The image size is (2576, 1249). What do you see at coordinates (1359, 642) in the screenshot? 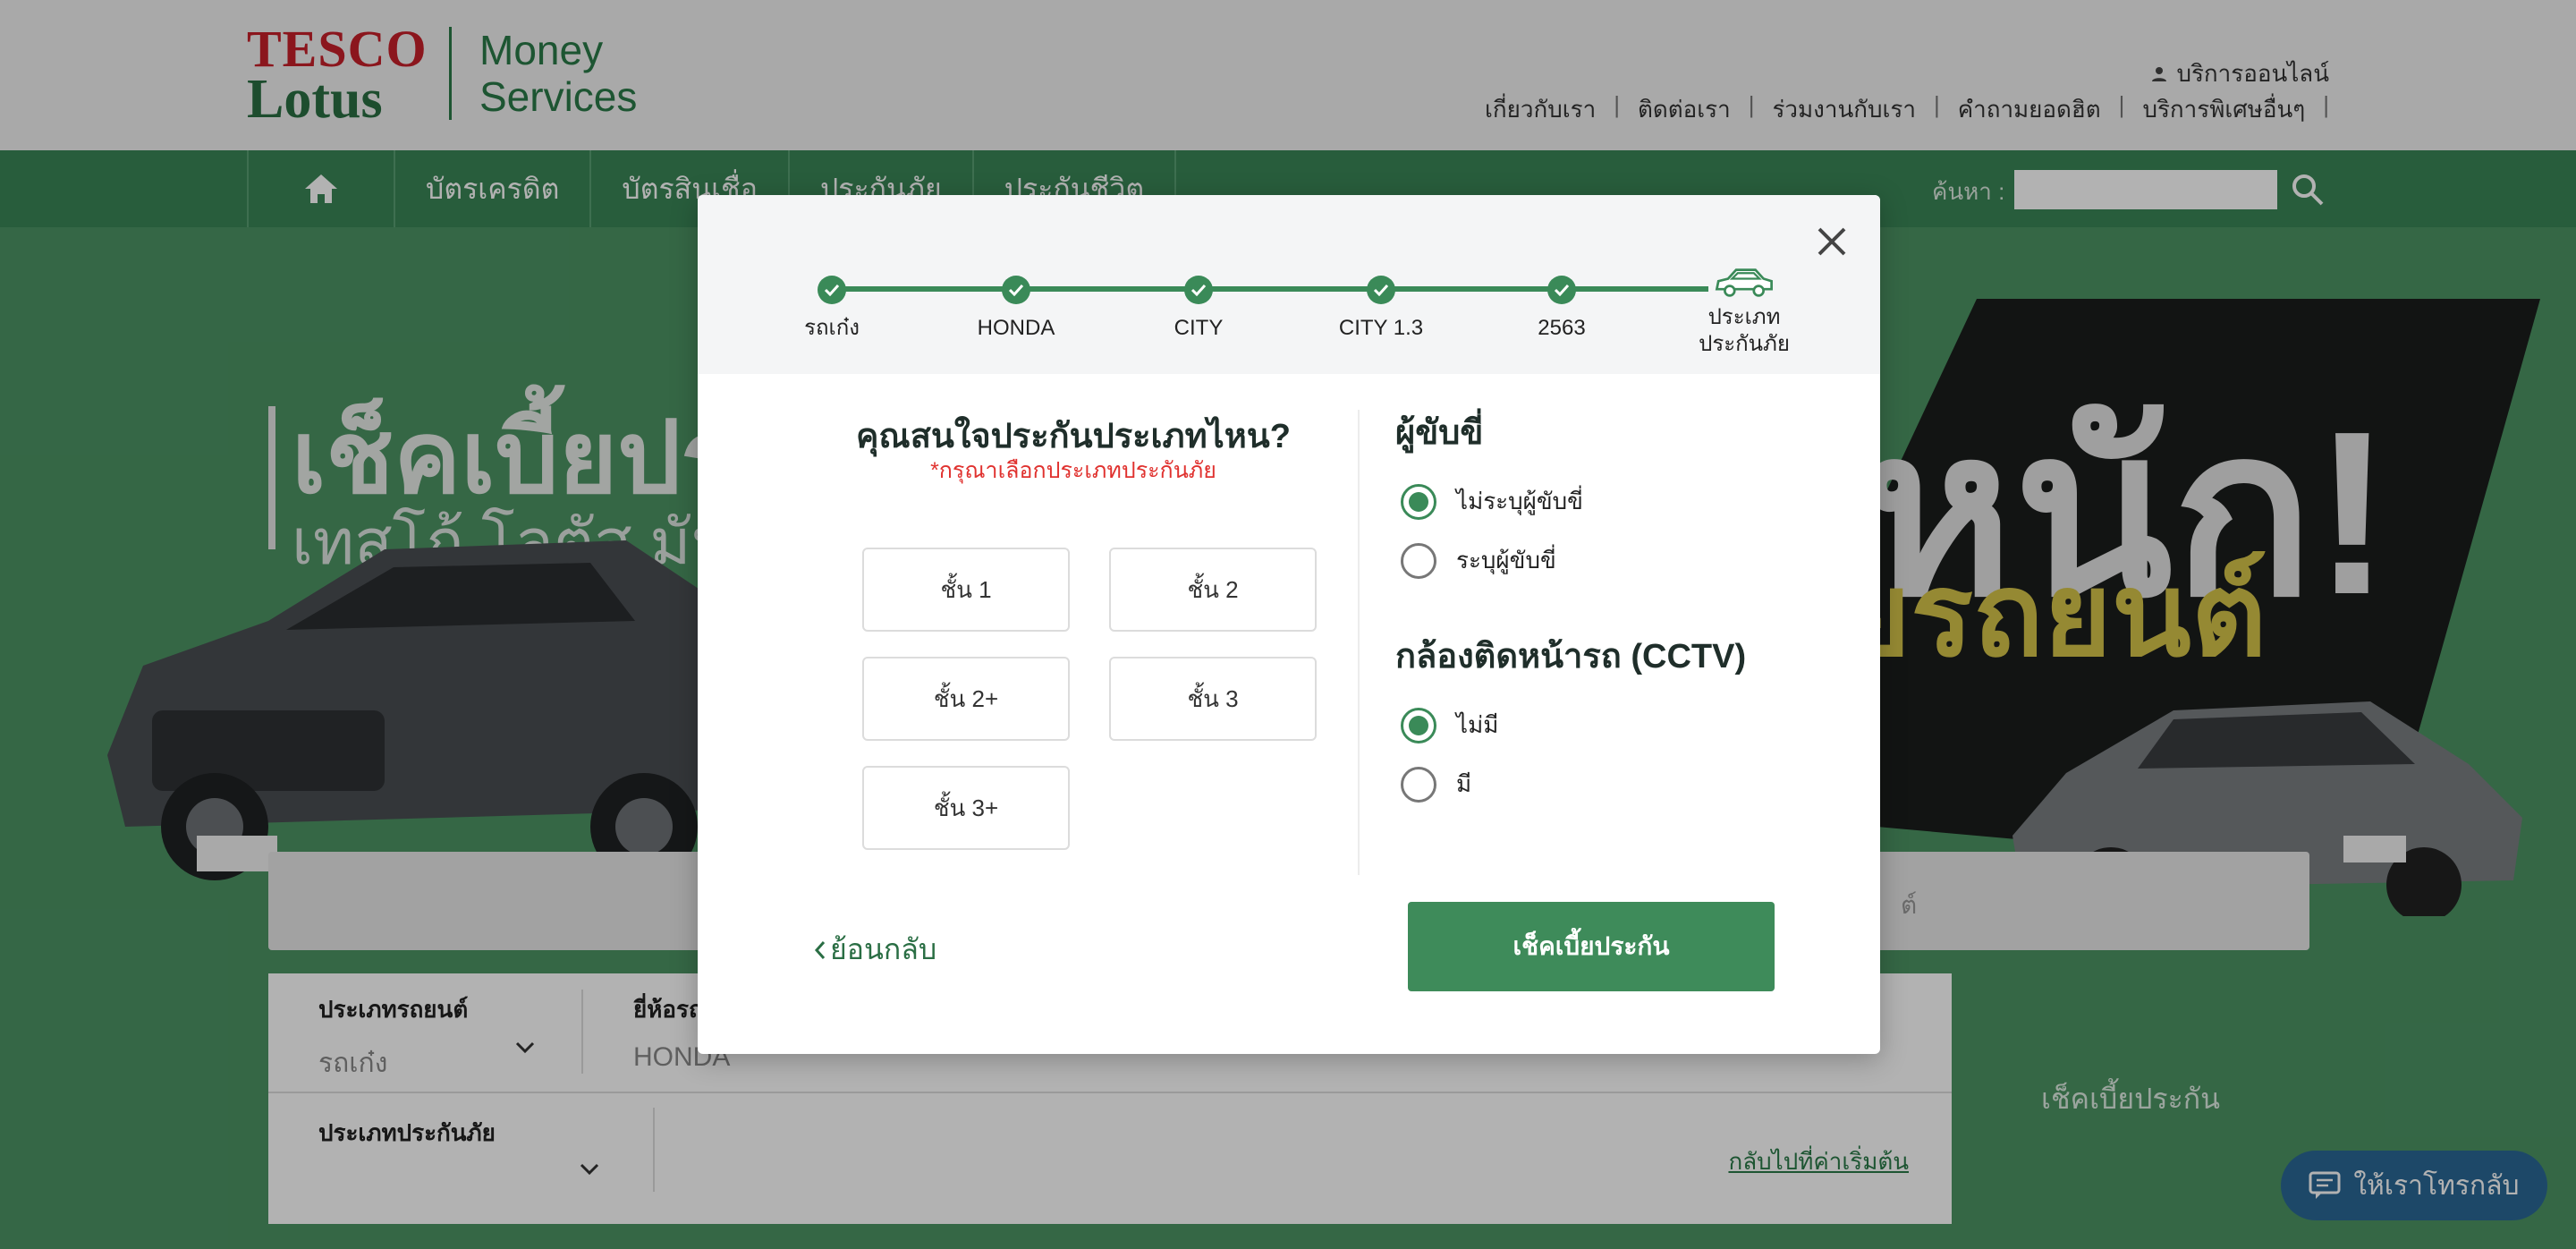
I see `modal-column-divider` at bounding box center [1359, 642].